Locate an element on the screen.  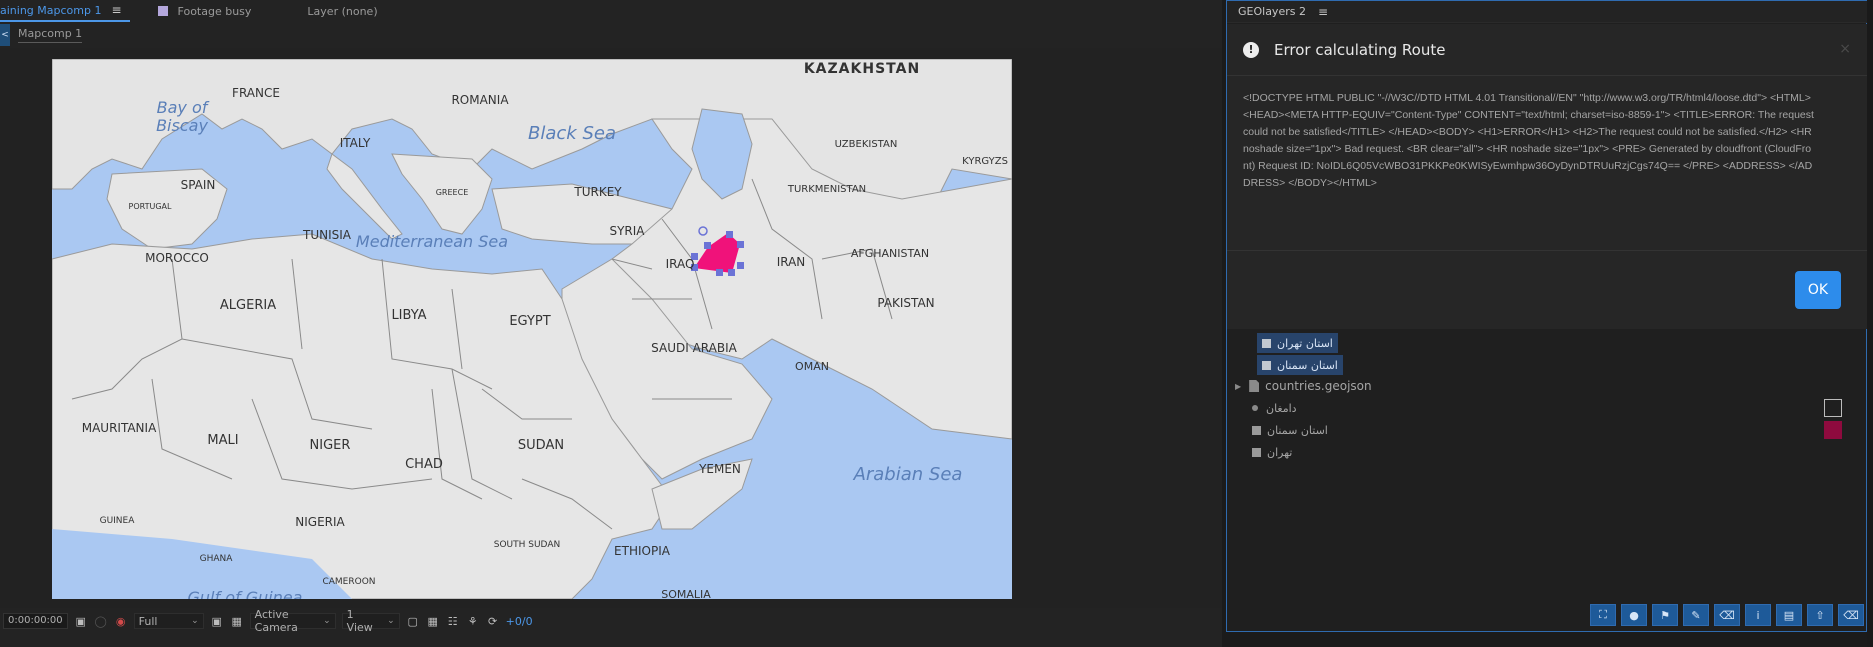
alert-icon: ! is located at coordinates (1251, 49).